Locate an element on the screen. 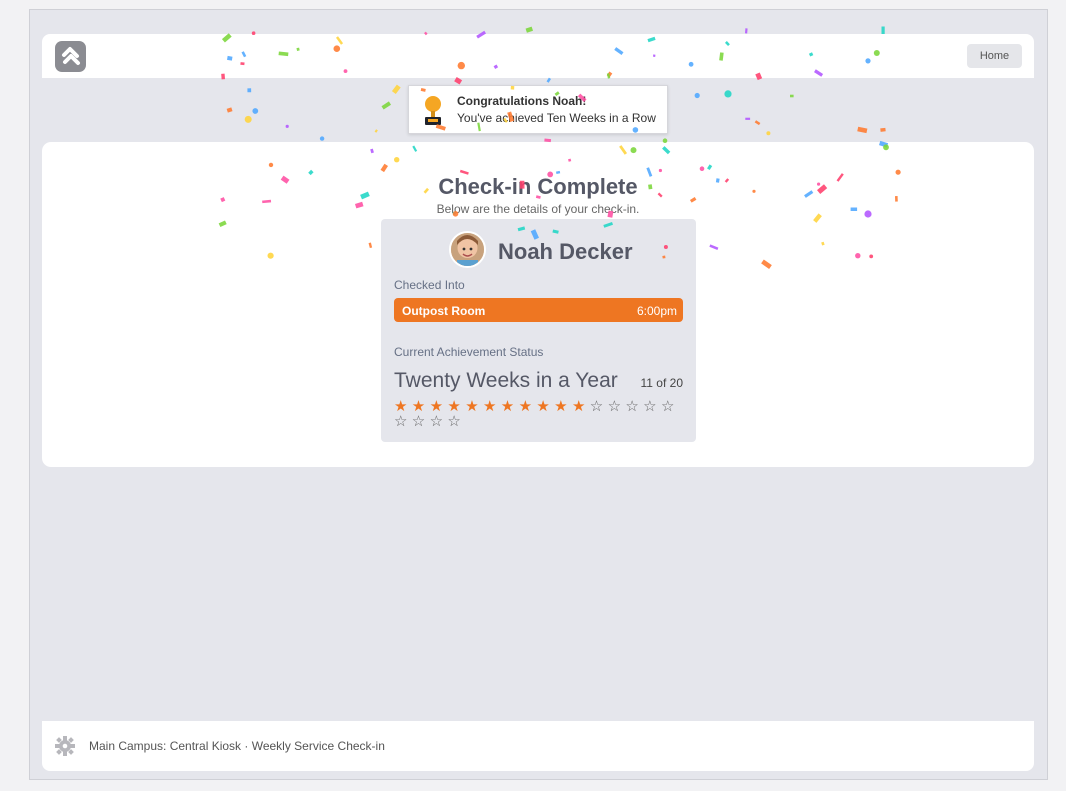  achievement-progress: 11 of 20 is located at coordinates (661, 383).